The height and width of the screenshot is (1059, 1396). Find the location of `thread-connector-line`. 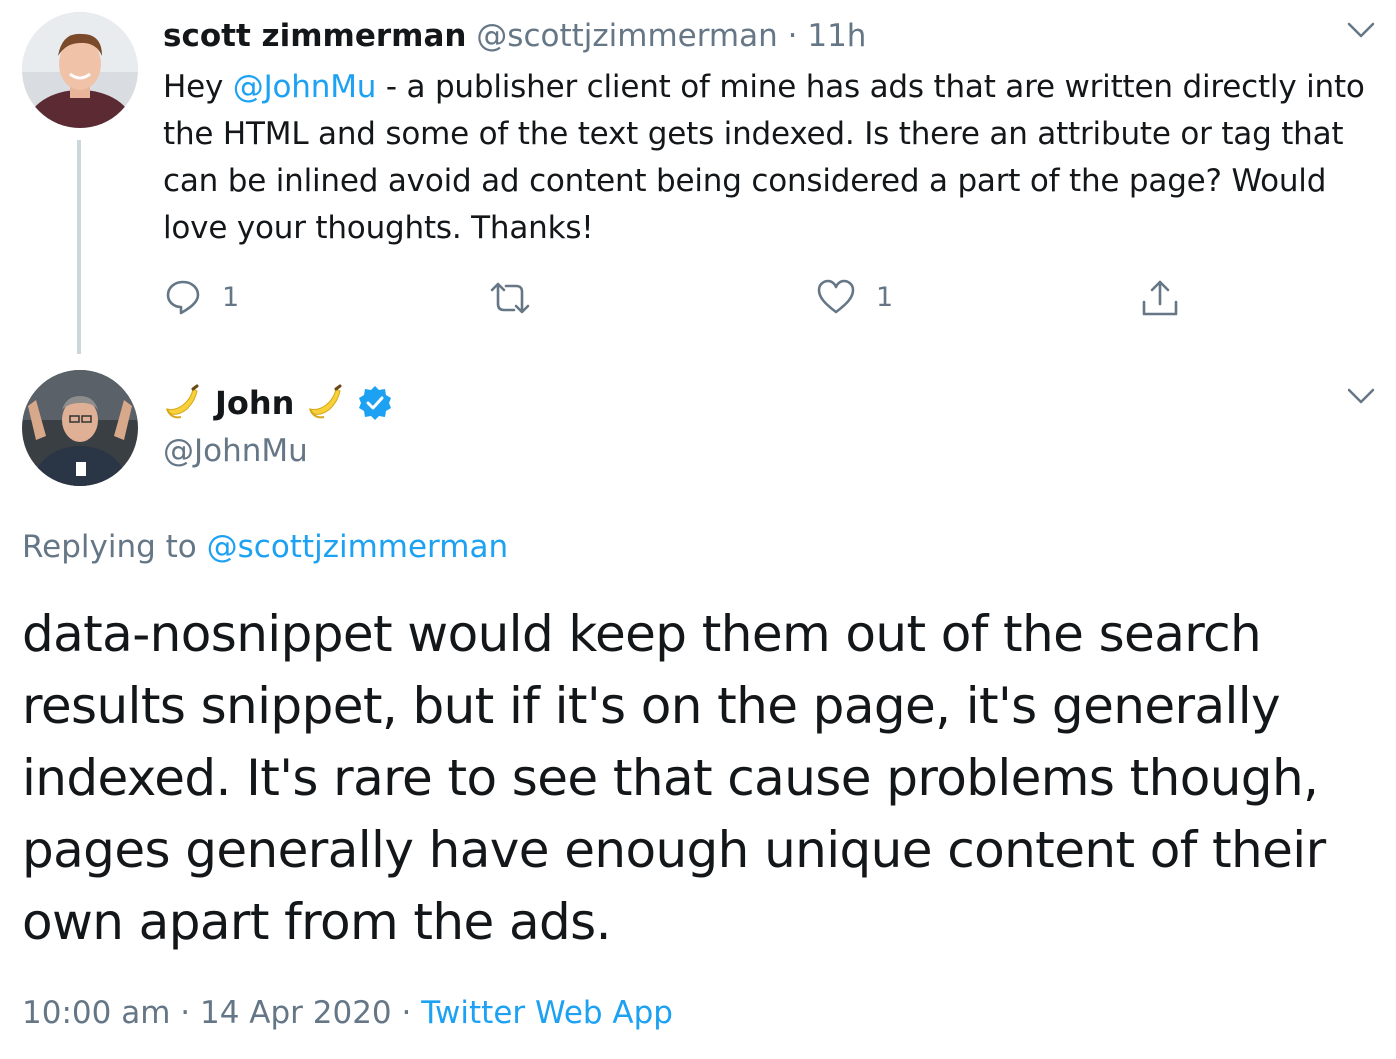

thread-connector-line is located at coordinates (79, 247).